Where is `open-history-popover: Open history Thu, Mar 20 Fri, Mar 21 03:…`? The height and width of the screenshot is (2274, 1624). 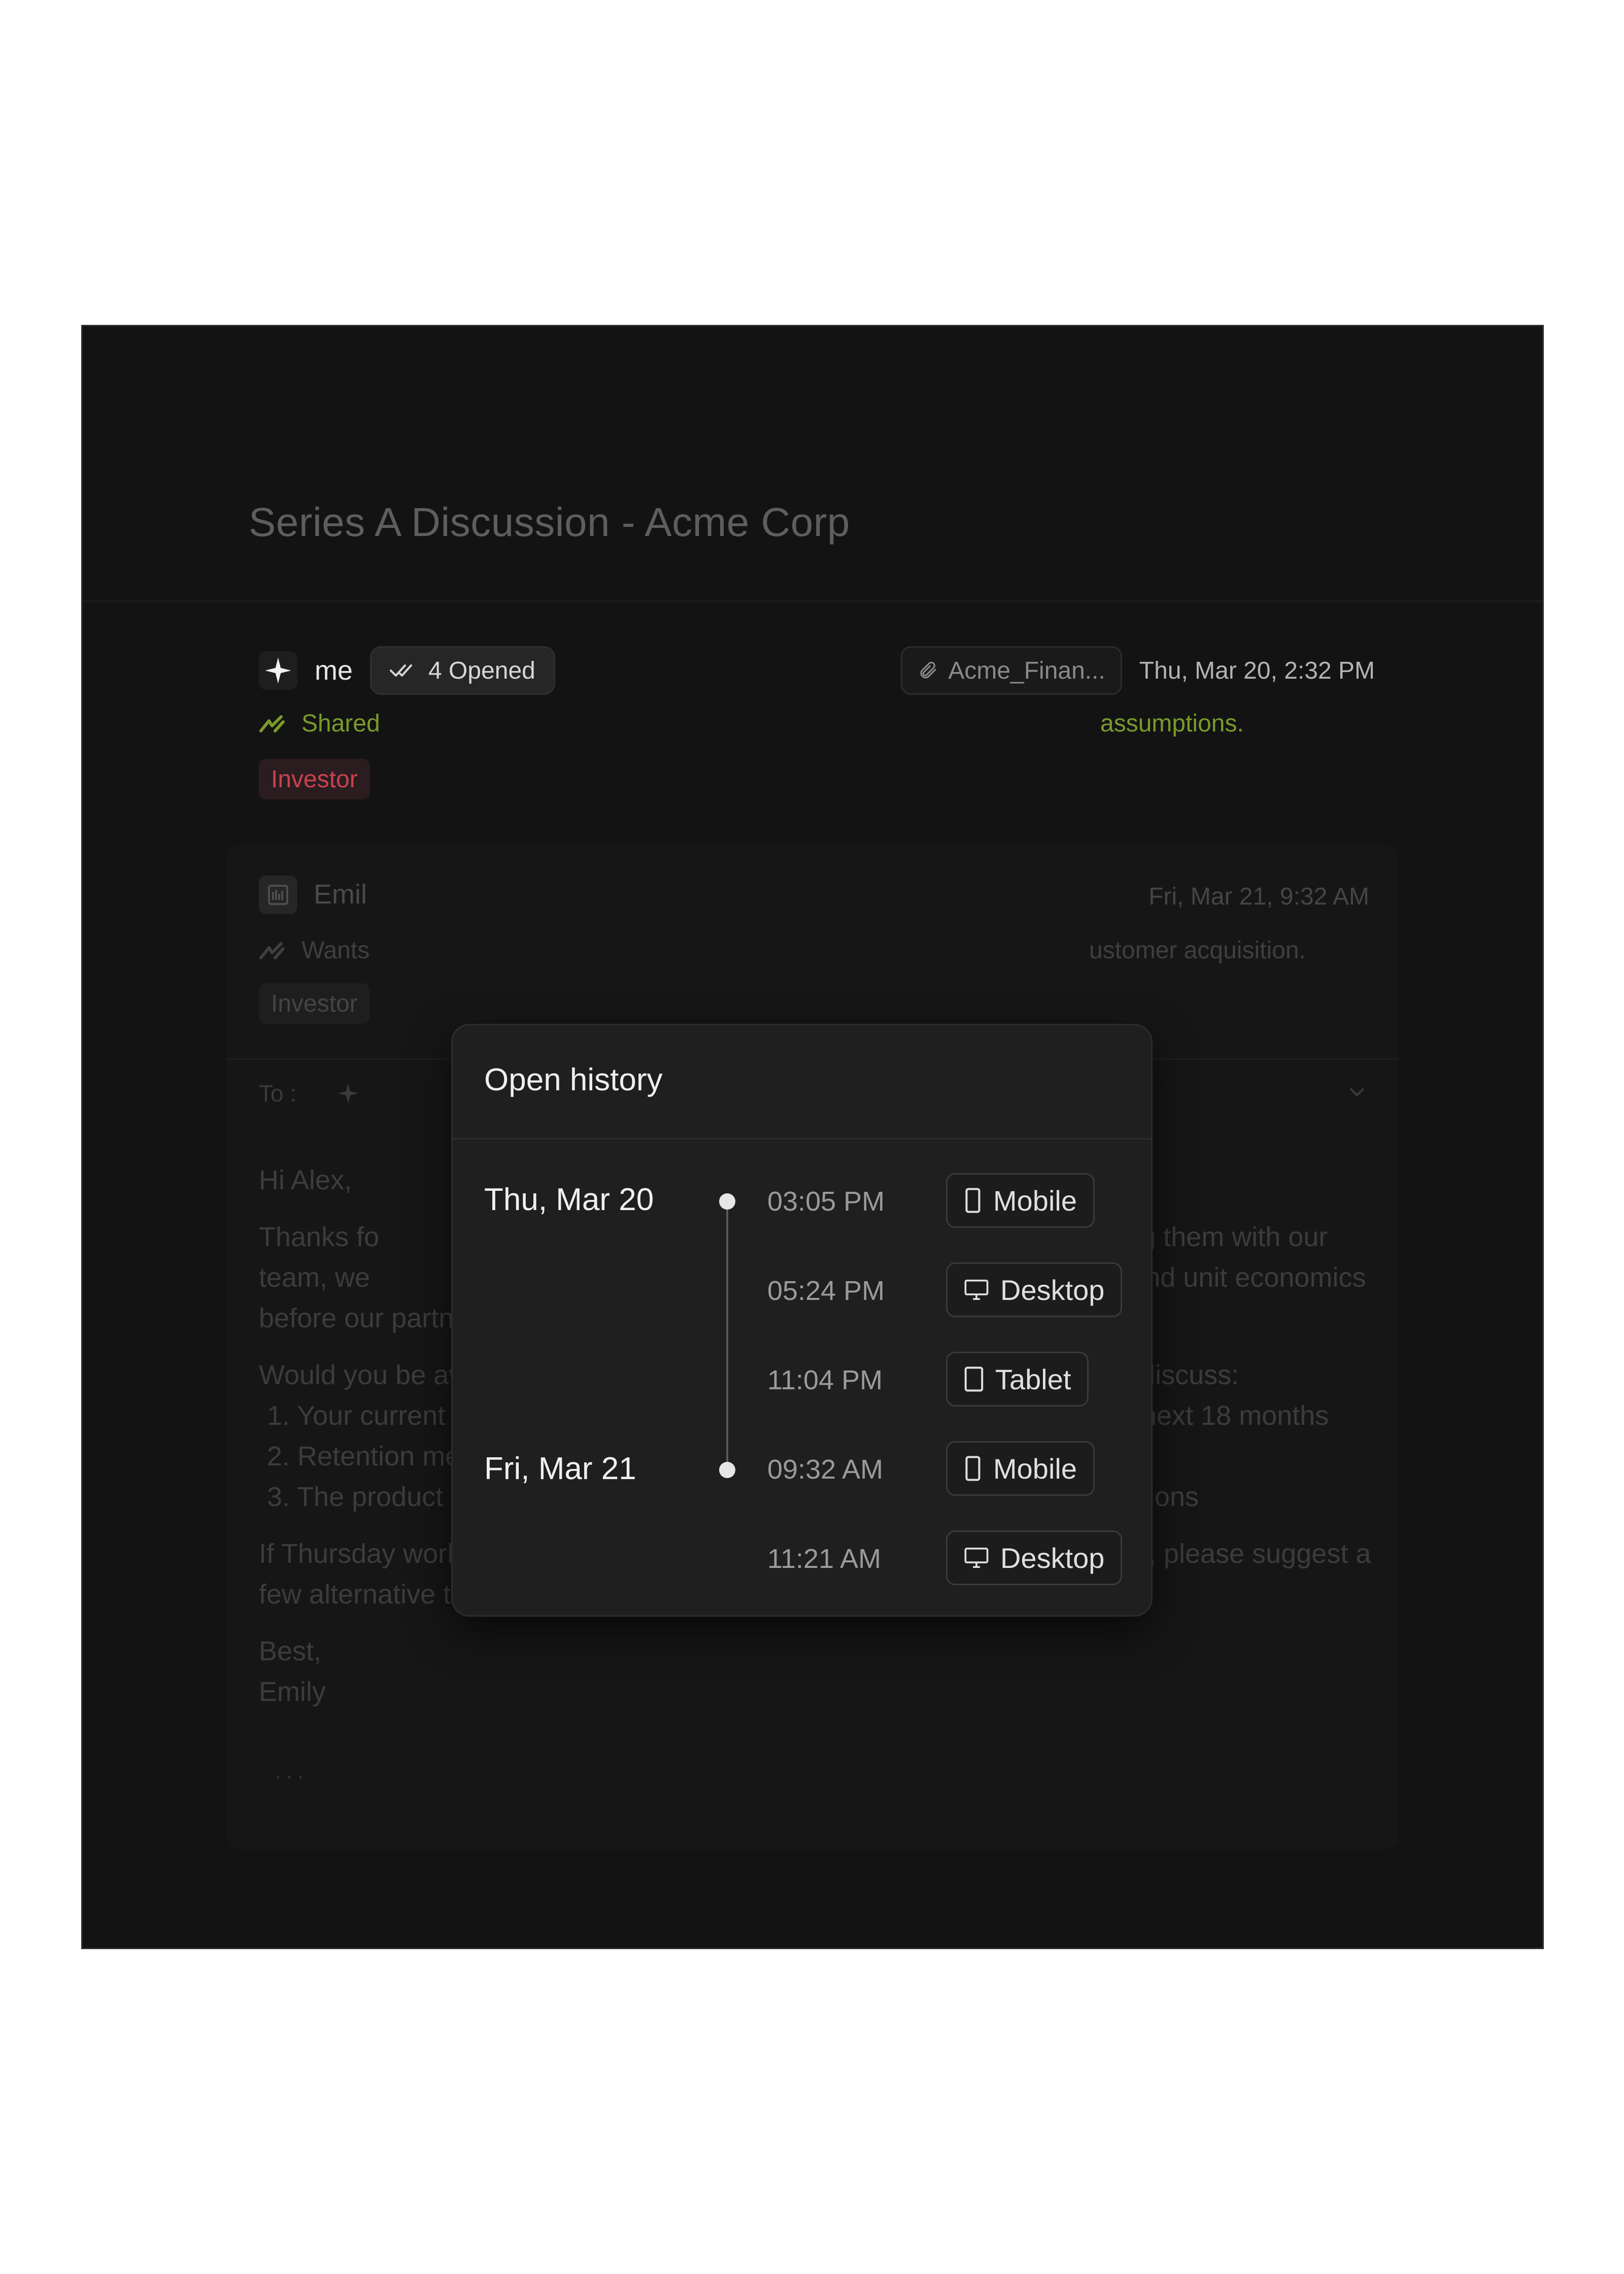
open-history-popover: Open history Thu, Mar 20 Fri, Mar 21 03:… is located at coordinates (802, 1321).